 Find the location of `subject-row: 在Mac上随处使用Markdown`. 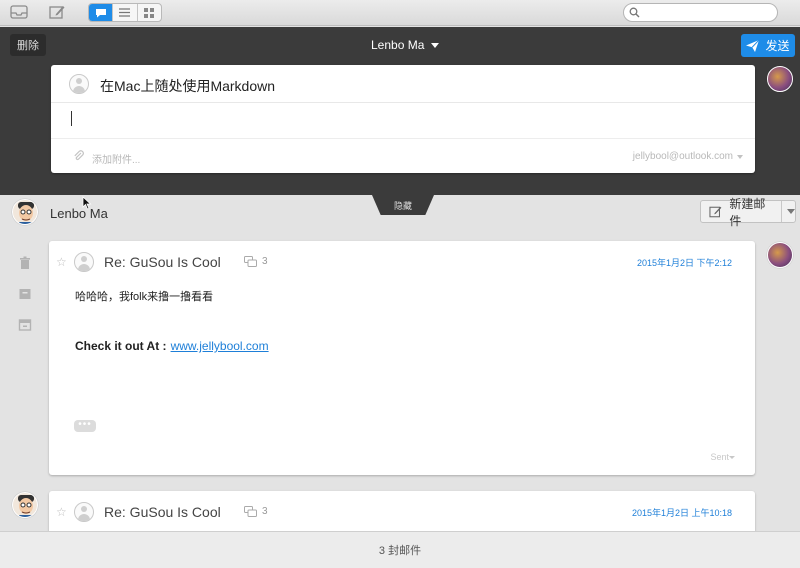

subject-row: 在Mac上随处使用Markdown is located at coordinates (403, 84).